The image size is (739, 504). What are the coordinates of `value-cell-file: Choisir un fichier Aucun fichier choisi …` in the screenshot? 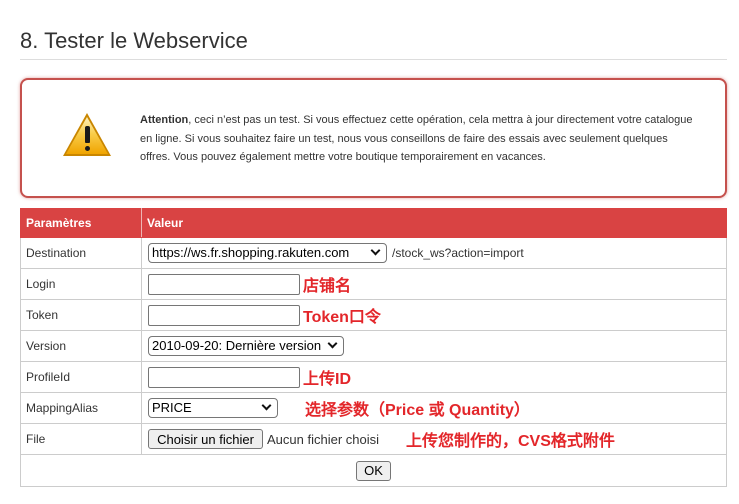 It's located at (434, 439).